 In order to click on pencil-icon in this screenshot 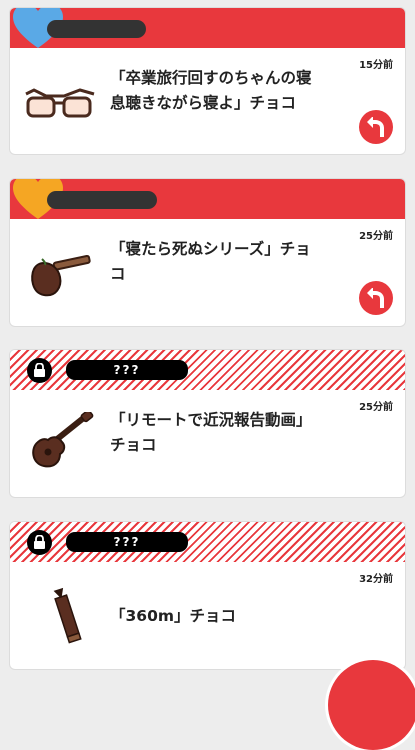, I will do `click(67, 615)`.